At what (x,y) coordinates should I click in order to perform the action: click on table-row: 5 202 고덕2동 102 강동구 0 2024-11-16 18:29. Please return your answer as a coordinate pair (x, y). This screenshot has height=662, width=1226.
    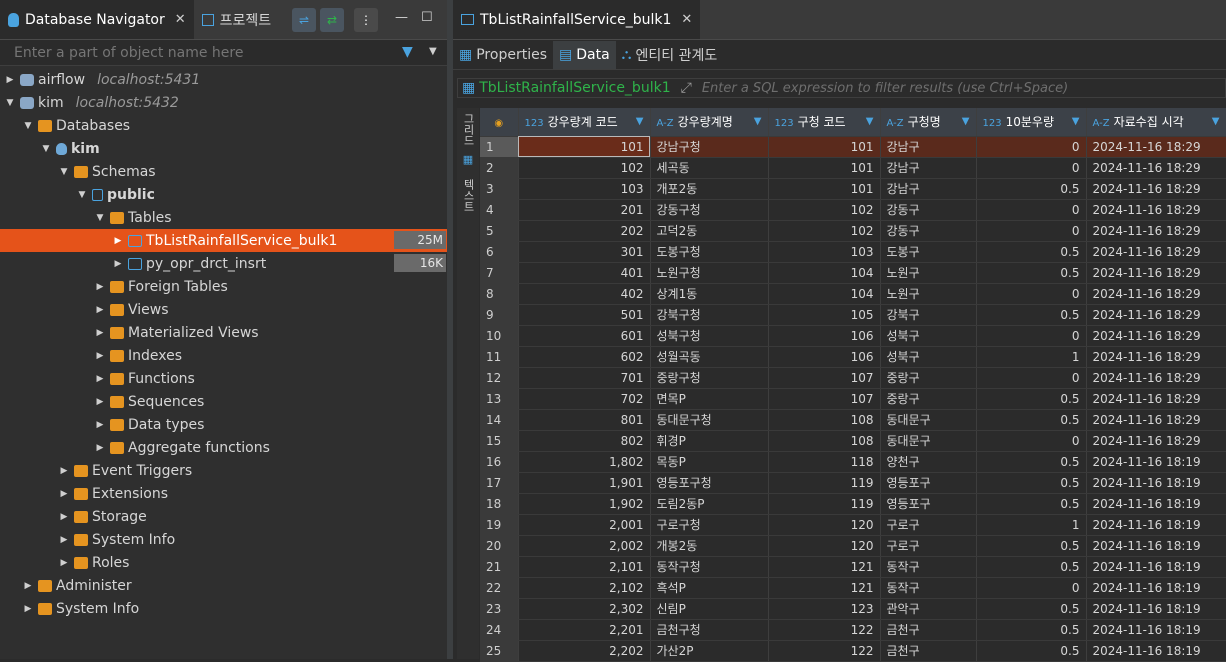
    Looking at the image, I should click on (853, 231).